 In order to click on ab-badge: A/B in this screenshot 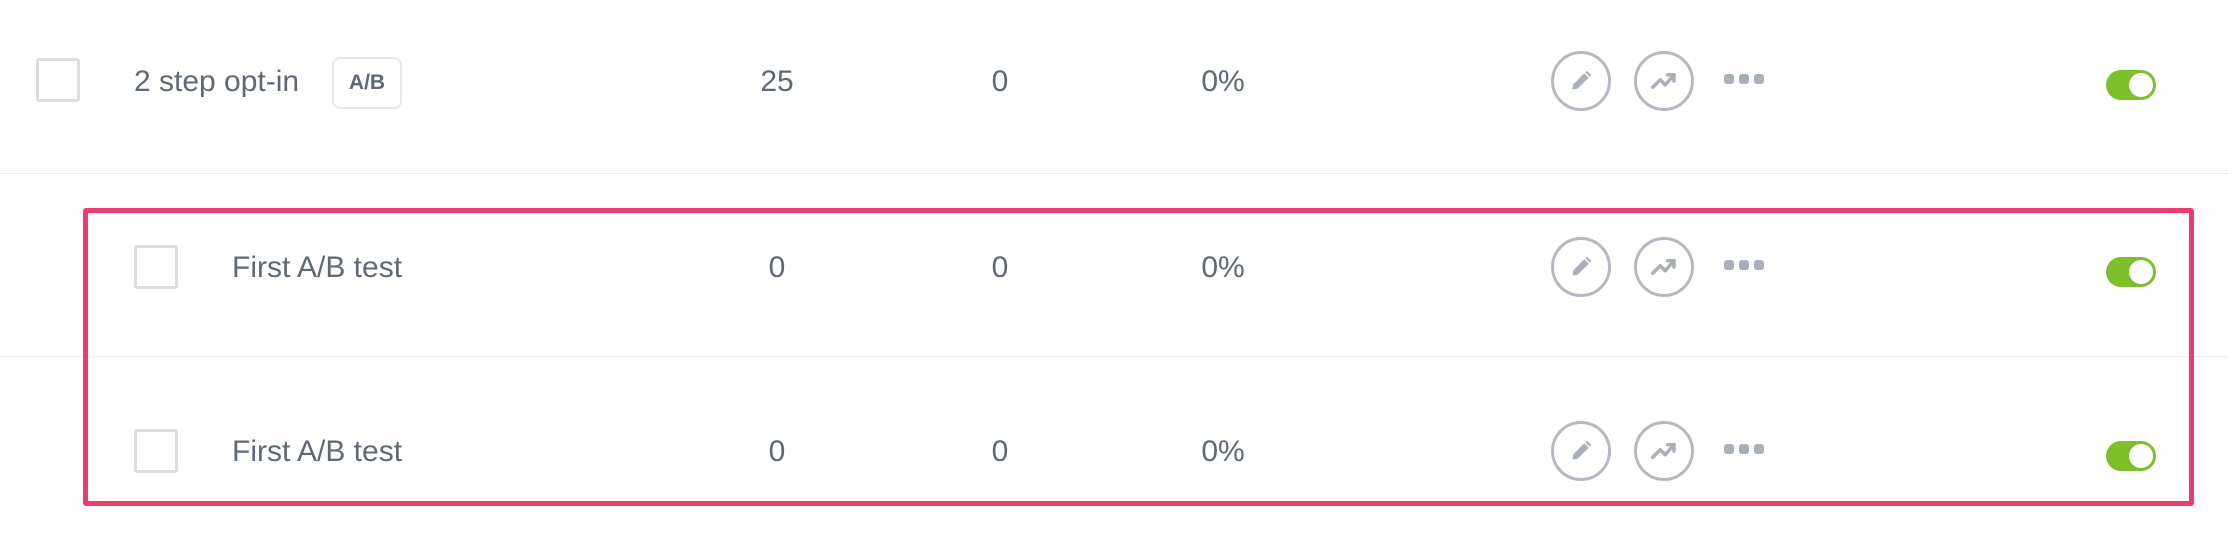, I will do `click(367, 83)`.